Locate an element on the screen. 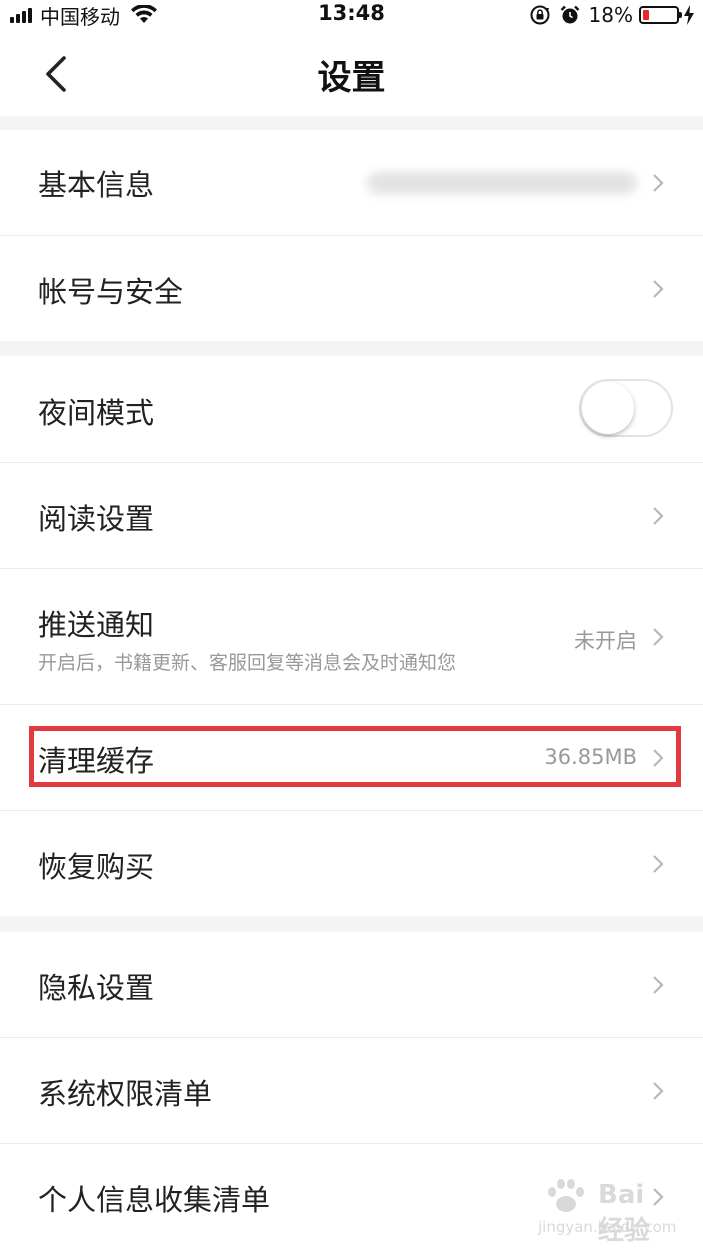 The image size is (703, 1249). row-restore-purchase: 恢复购买 is located at coordinates (351, 863).